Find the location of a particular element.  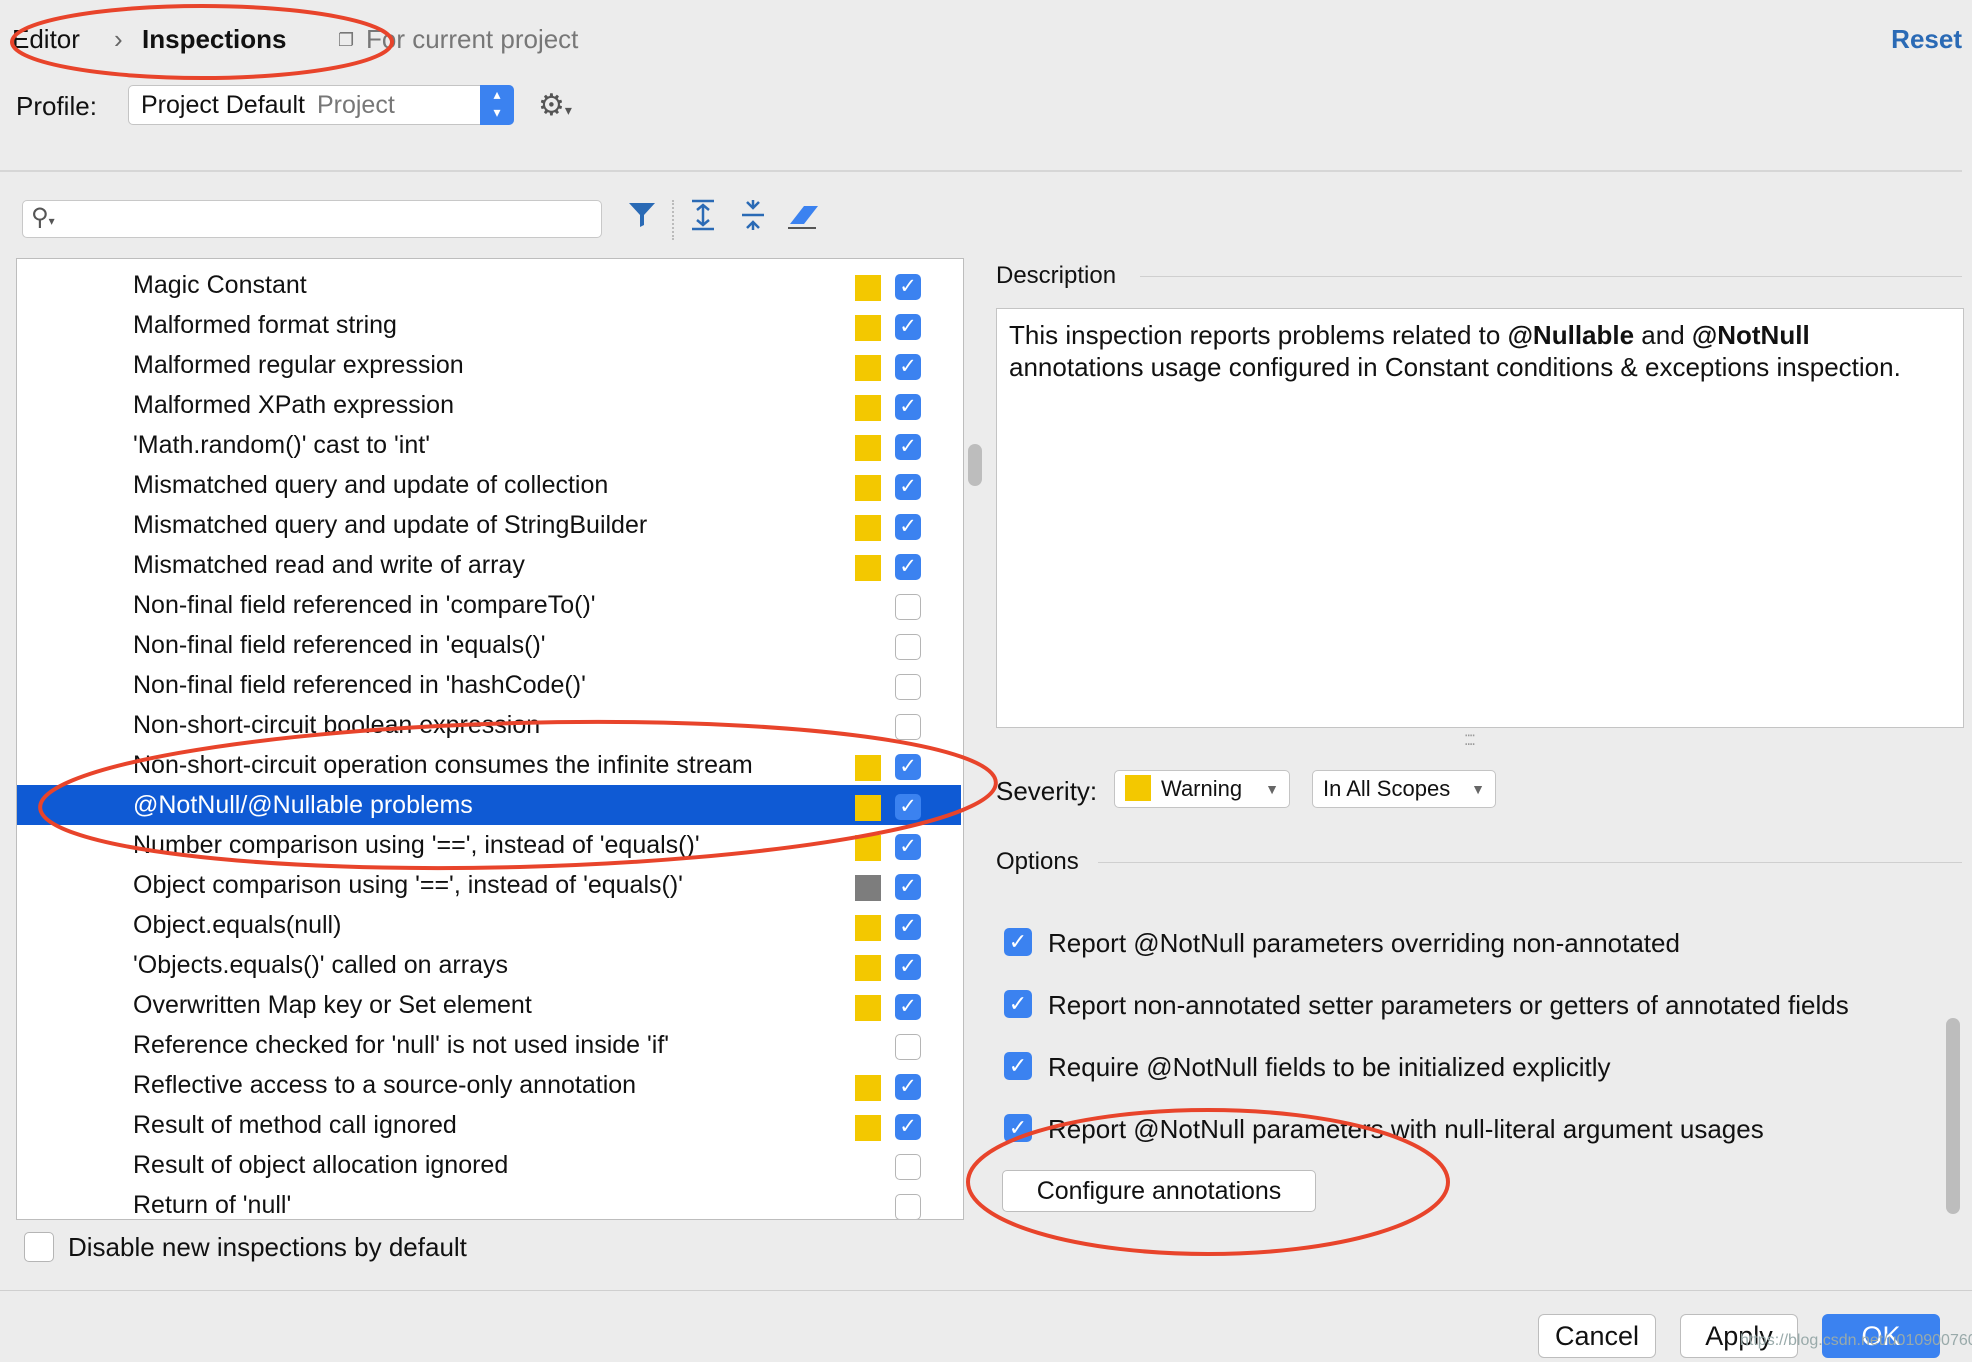

inspection-label: Non-short-circuit boolean expression is located at coordinates (337, 725).